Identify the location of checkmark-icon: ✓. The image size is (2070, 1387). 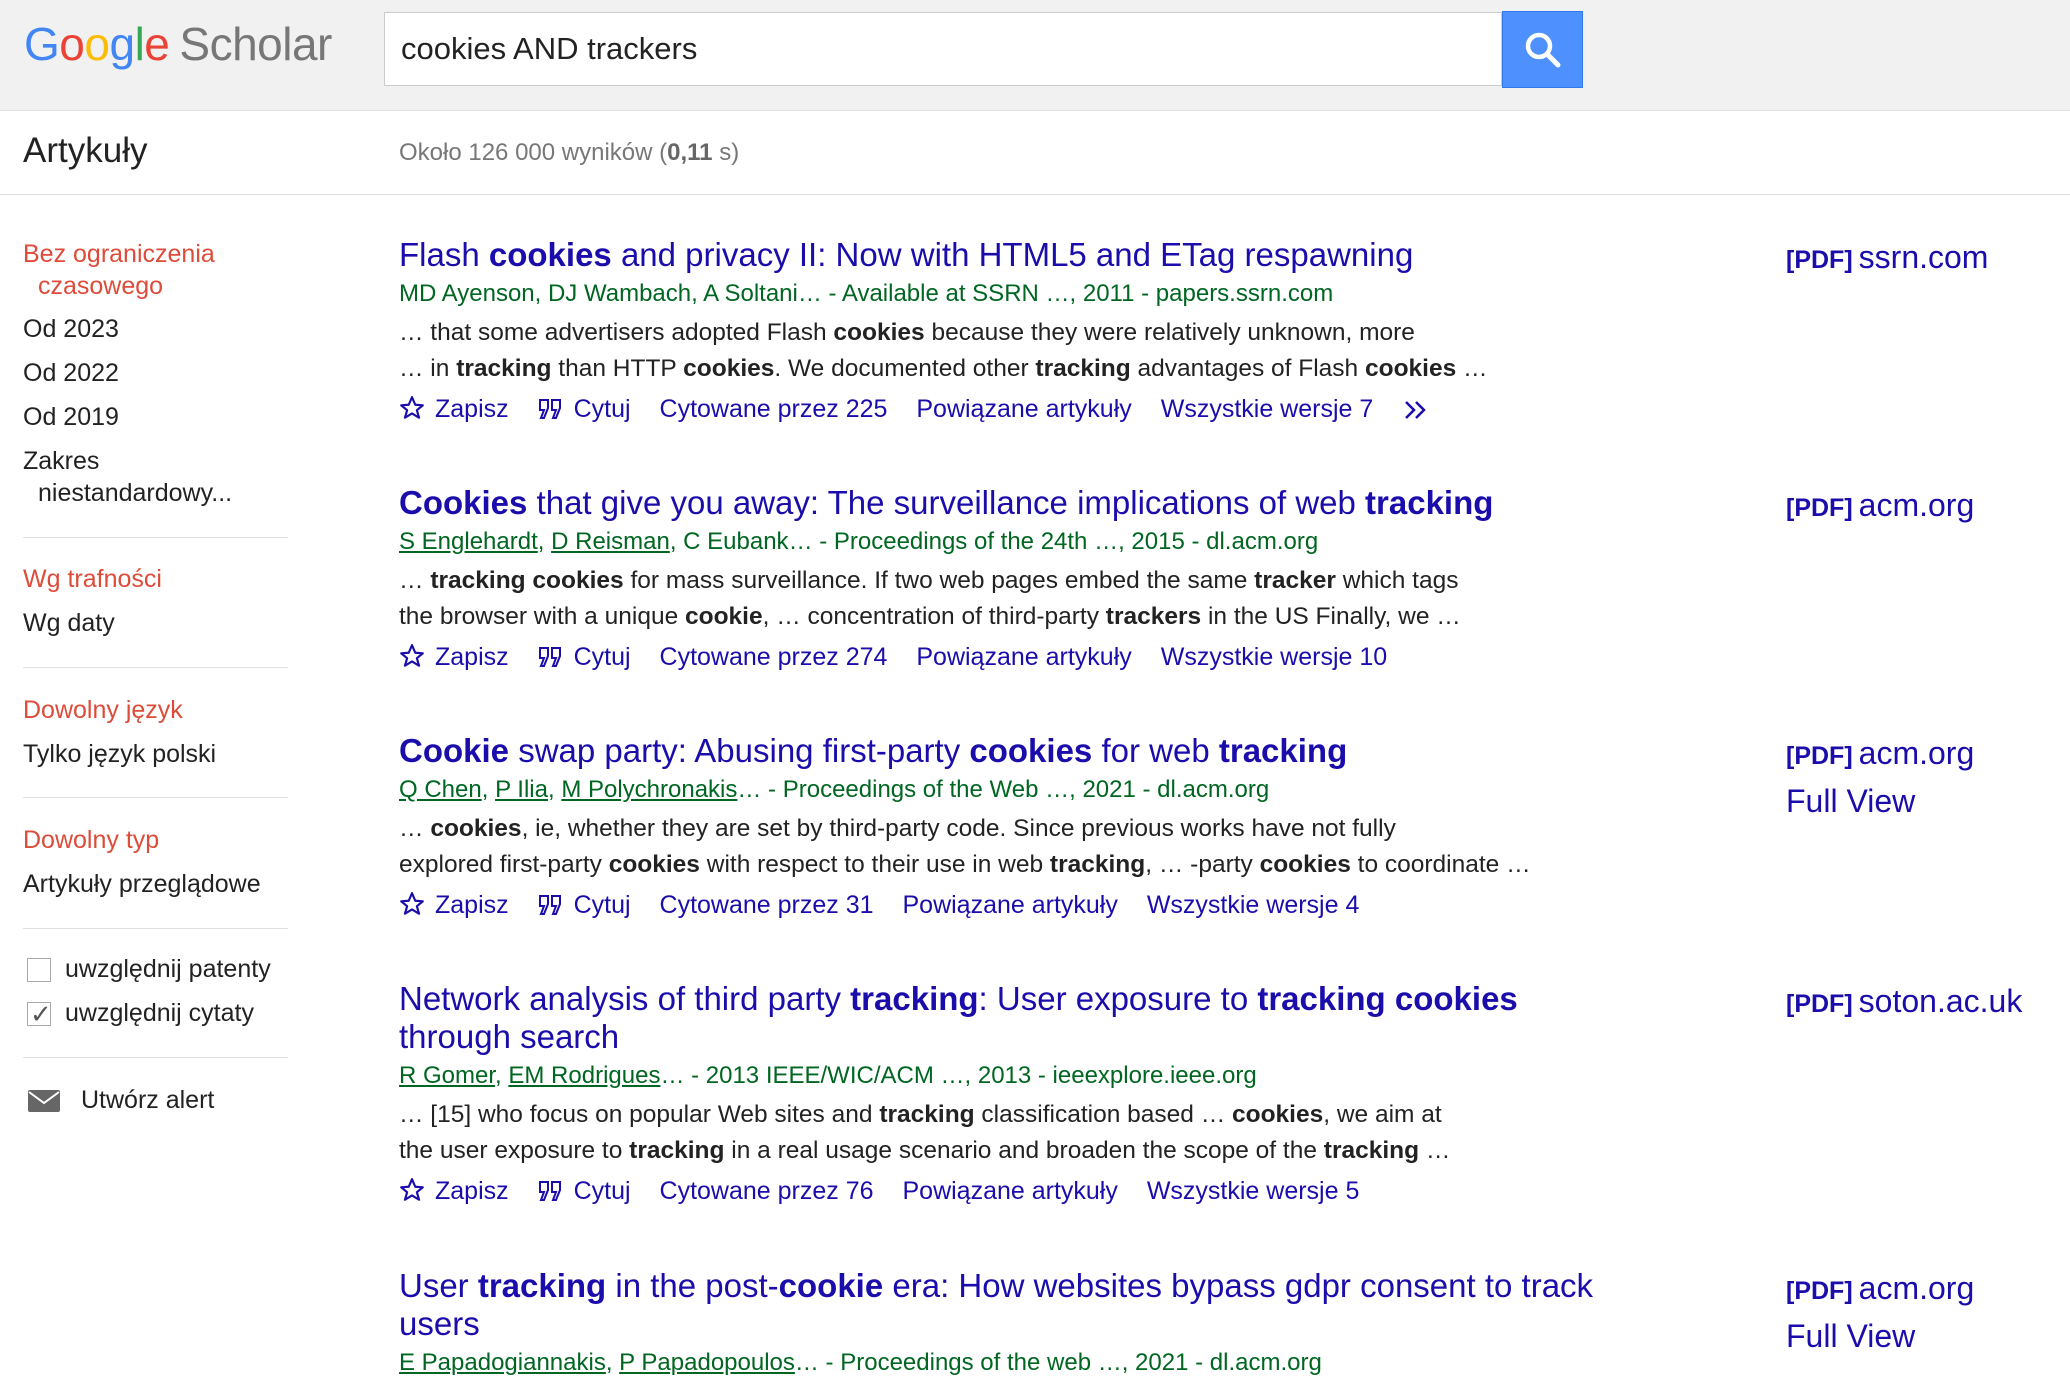
(41, 1014).